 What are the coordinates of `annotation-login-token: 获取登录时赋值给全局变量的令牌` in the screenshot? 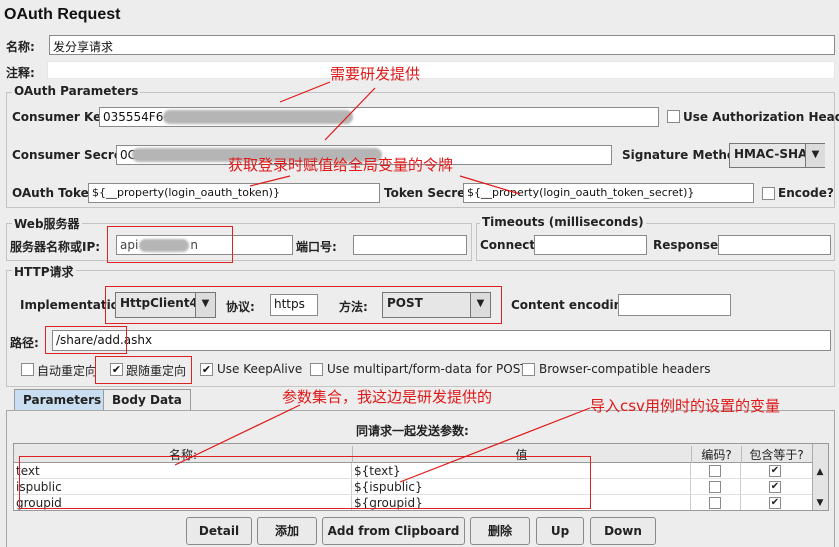 It's located at (341, 165).